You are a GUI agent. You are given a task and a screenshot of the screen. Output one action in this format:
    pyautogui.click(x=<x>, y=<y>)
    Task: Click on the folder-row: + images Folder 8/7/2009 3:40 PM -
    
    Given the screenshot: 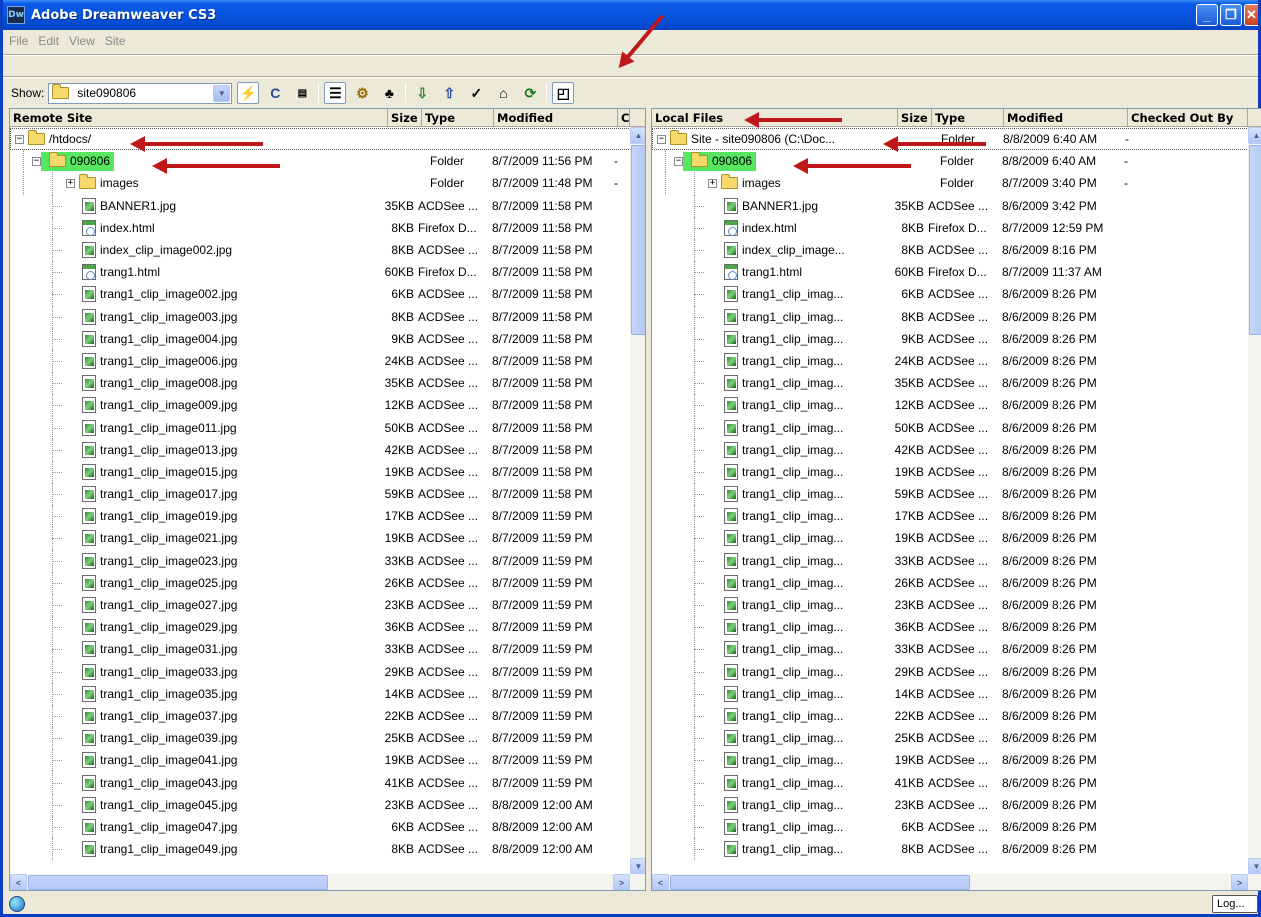 What is the action you would take?
    pyautogui.click(x=956, y=183)
    